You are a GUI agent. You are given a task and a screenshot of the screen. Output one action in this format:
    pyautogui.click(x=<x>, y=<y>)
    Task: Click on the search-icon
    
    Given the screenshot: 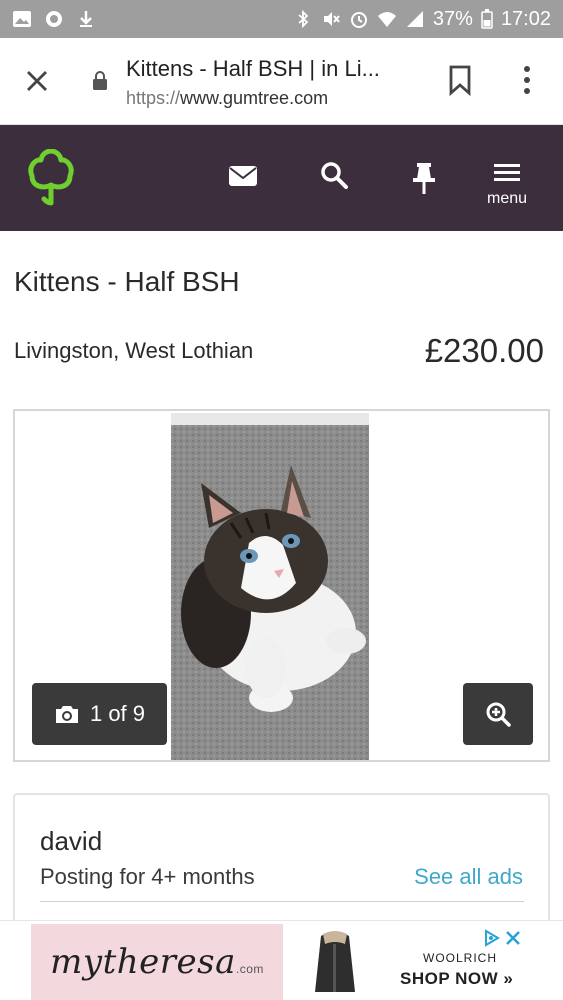 What is the action you would take?
    pyautogui.click(x=334, y=175)
    